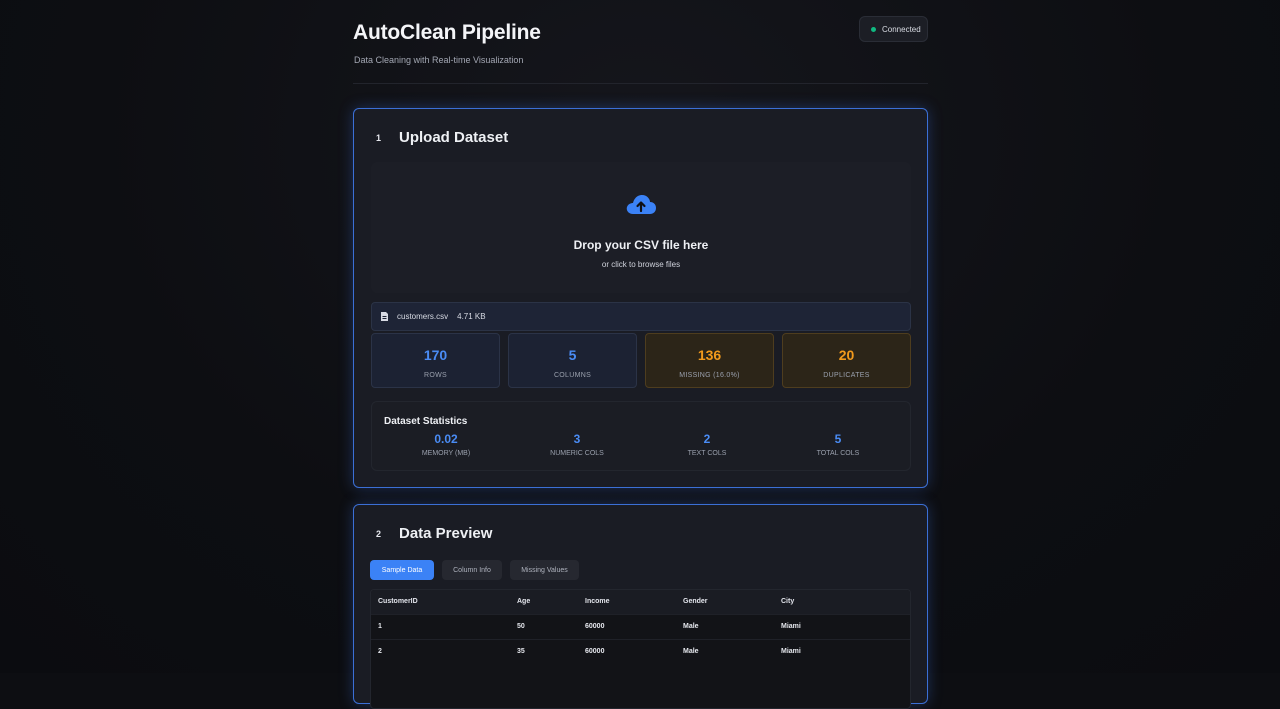 The width and height of the screenshot is (1280, 709). What do you see at coordinates (709, 375) in the screenshot?
I see `stat-label: MISSING (16.0%)` at bounding box center [709, 375].